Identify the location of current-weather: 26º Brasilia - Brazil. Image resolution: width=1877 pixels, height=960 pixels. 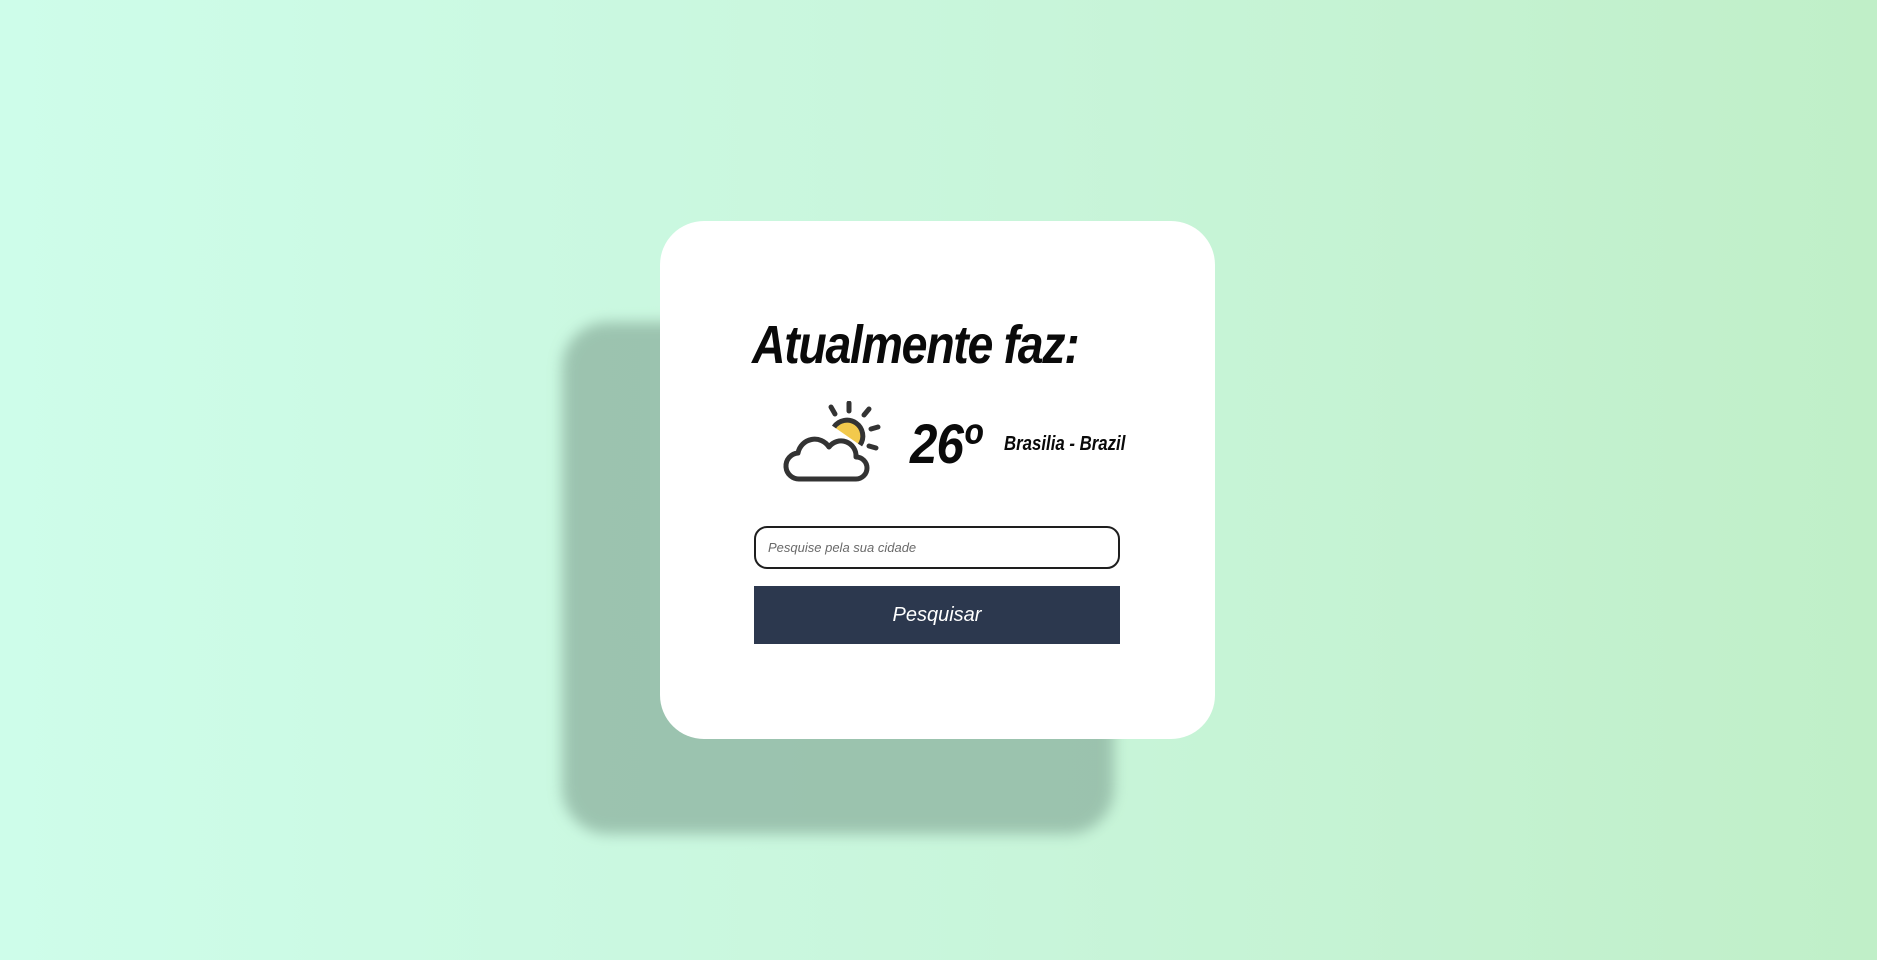
(954, 446).